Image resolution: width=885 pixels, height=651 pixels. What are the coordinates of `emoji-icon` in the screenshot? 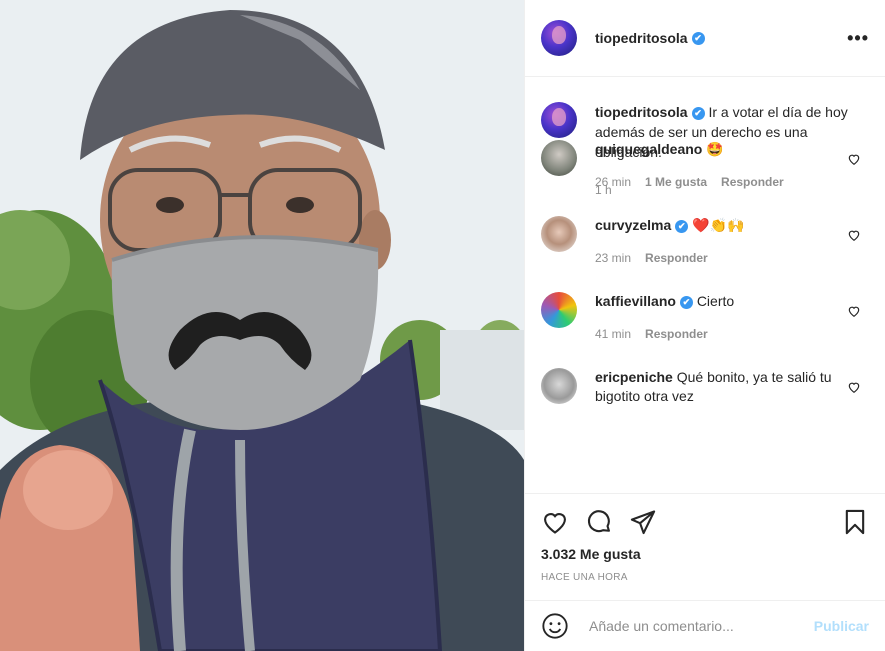 It's located at (555, 626).